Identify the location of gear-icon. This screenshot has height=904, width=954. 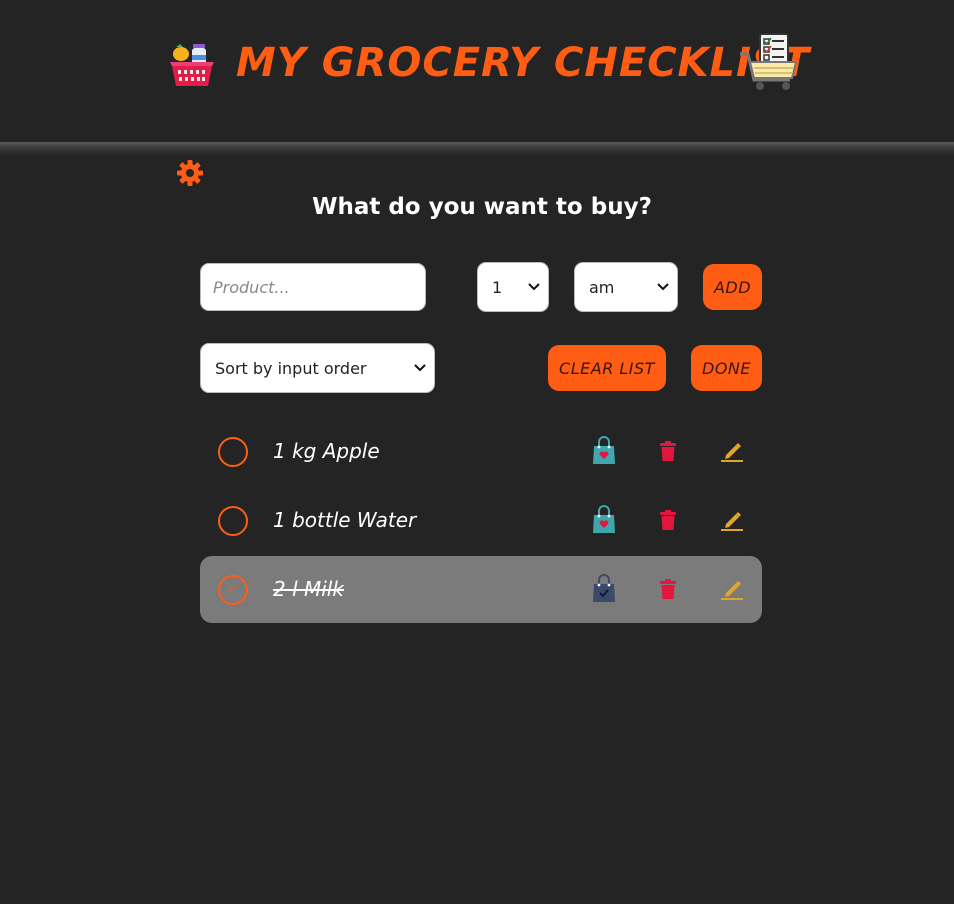
(190, 173).